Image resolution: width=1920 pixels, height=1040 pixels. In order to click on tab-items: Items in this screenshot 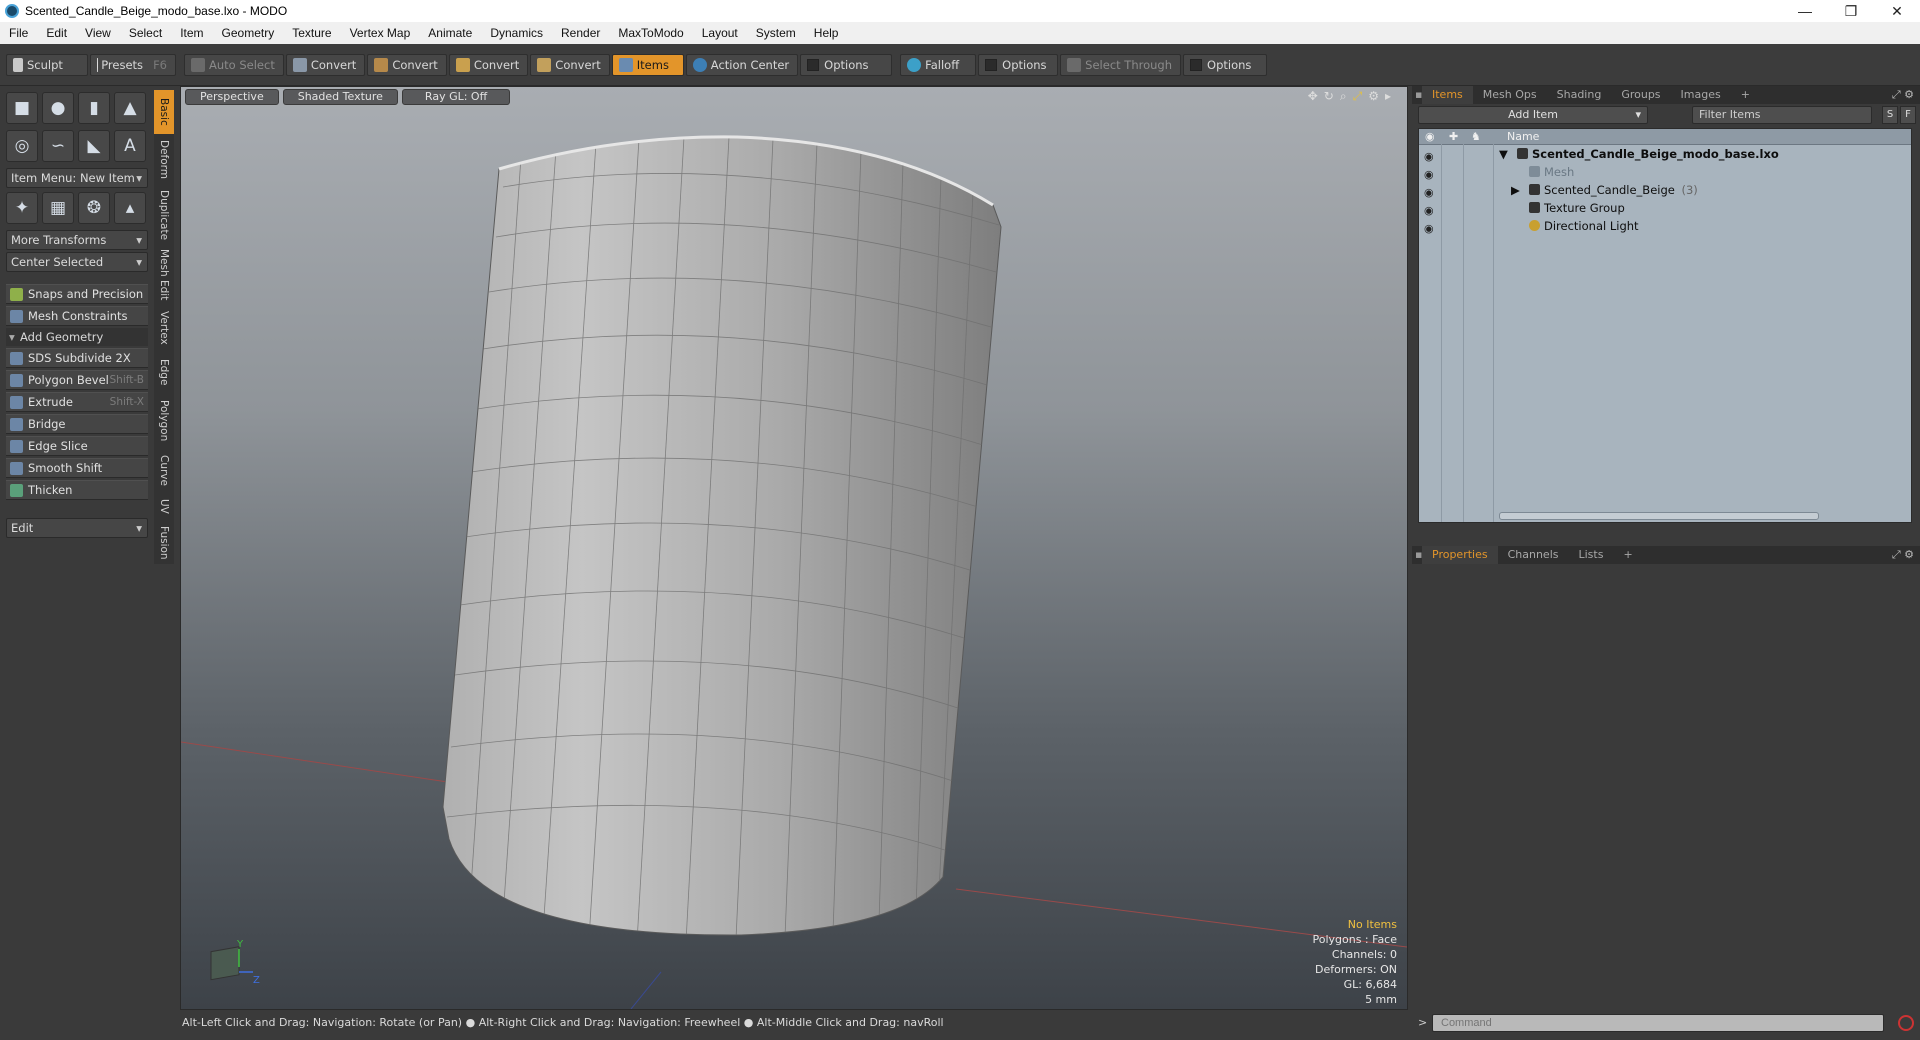, I will do `click(1447, 95)`.